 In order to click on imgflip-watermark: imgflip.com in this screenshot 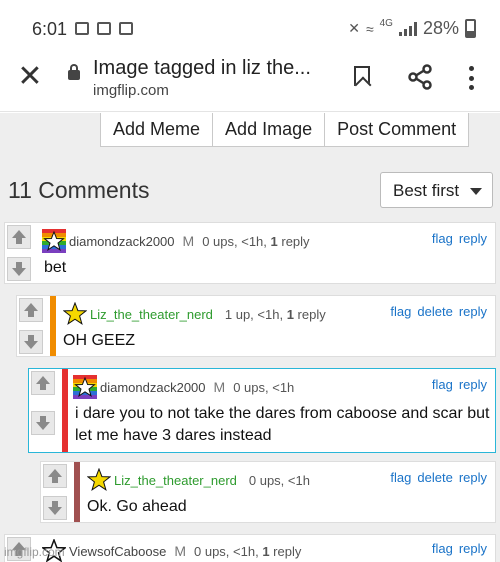, I will do `click(34, 552)`.